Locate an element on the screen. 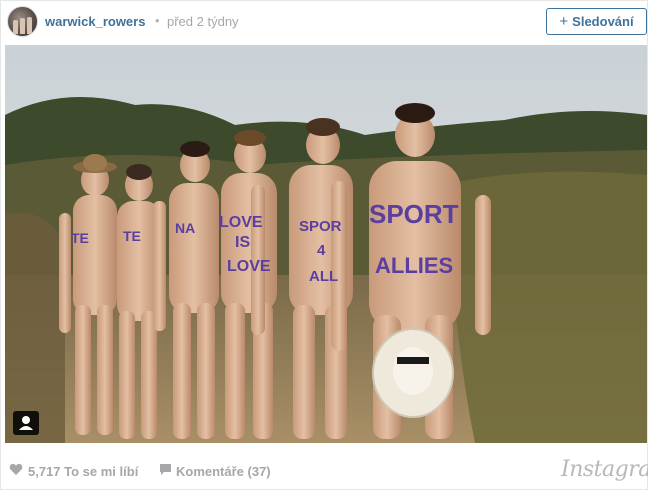 The width and height of the screenshot is (648, 490). comments-count: Komentáře (37) is located at coordinates (223, 471).